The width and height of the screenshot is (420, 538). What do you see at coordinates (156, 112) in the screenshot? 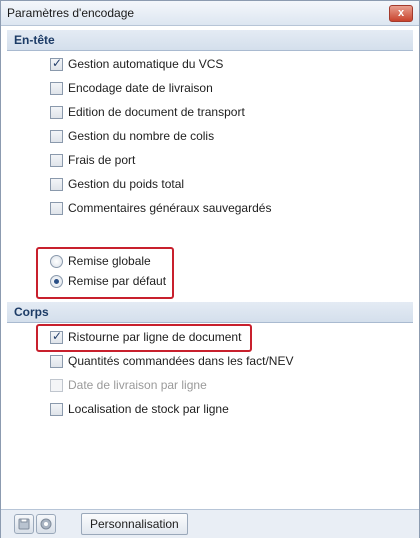
I see `option-label: Edition de document de transport` at bounding box center [156, 112].